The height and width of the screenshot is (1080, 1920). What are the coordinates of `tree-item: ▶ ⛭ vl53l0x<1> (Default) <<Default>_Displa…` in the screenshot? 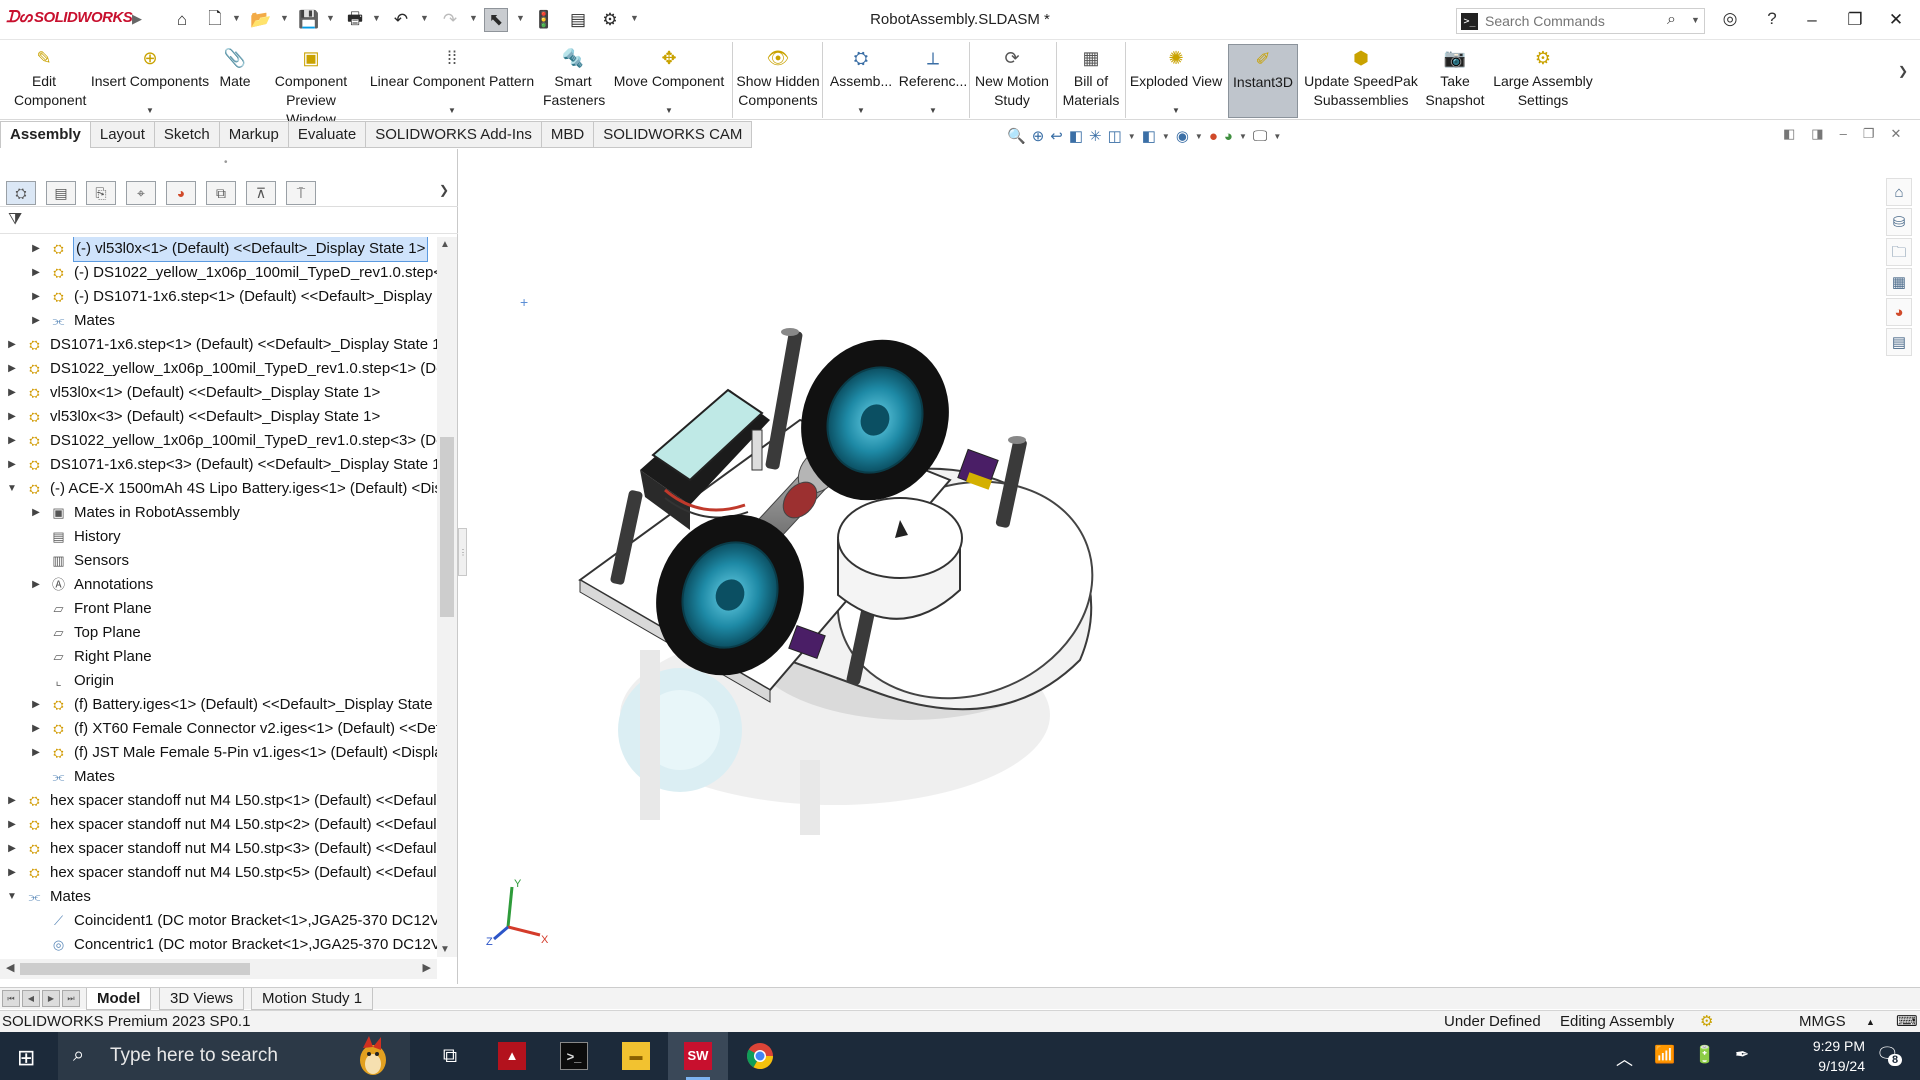 It's located at (220, 393).